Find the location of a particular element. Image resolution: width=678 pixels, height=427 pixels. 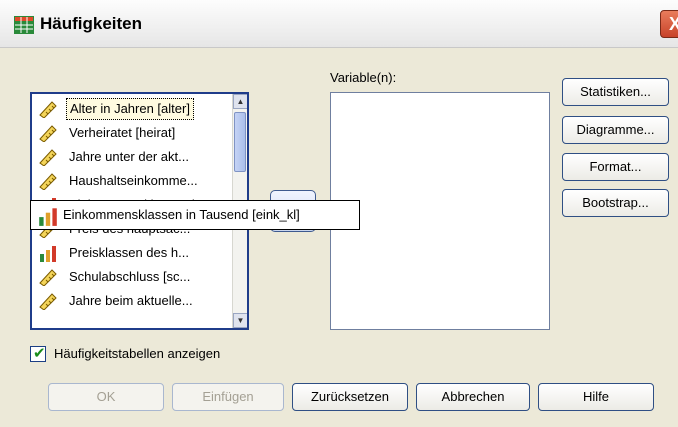

list-item: Alter in Jahren [alter] is located at coordinates (134, 109).